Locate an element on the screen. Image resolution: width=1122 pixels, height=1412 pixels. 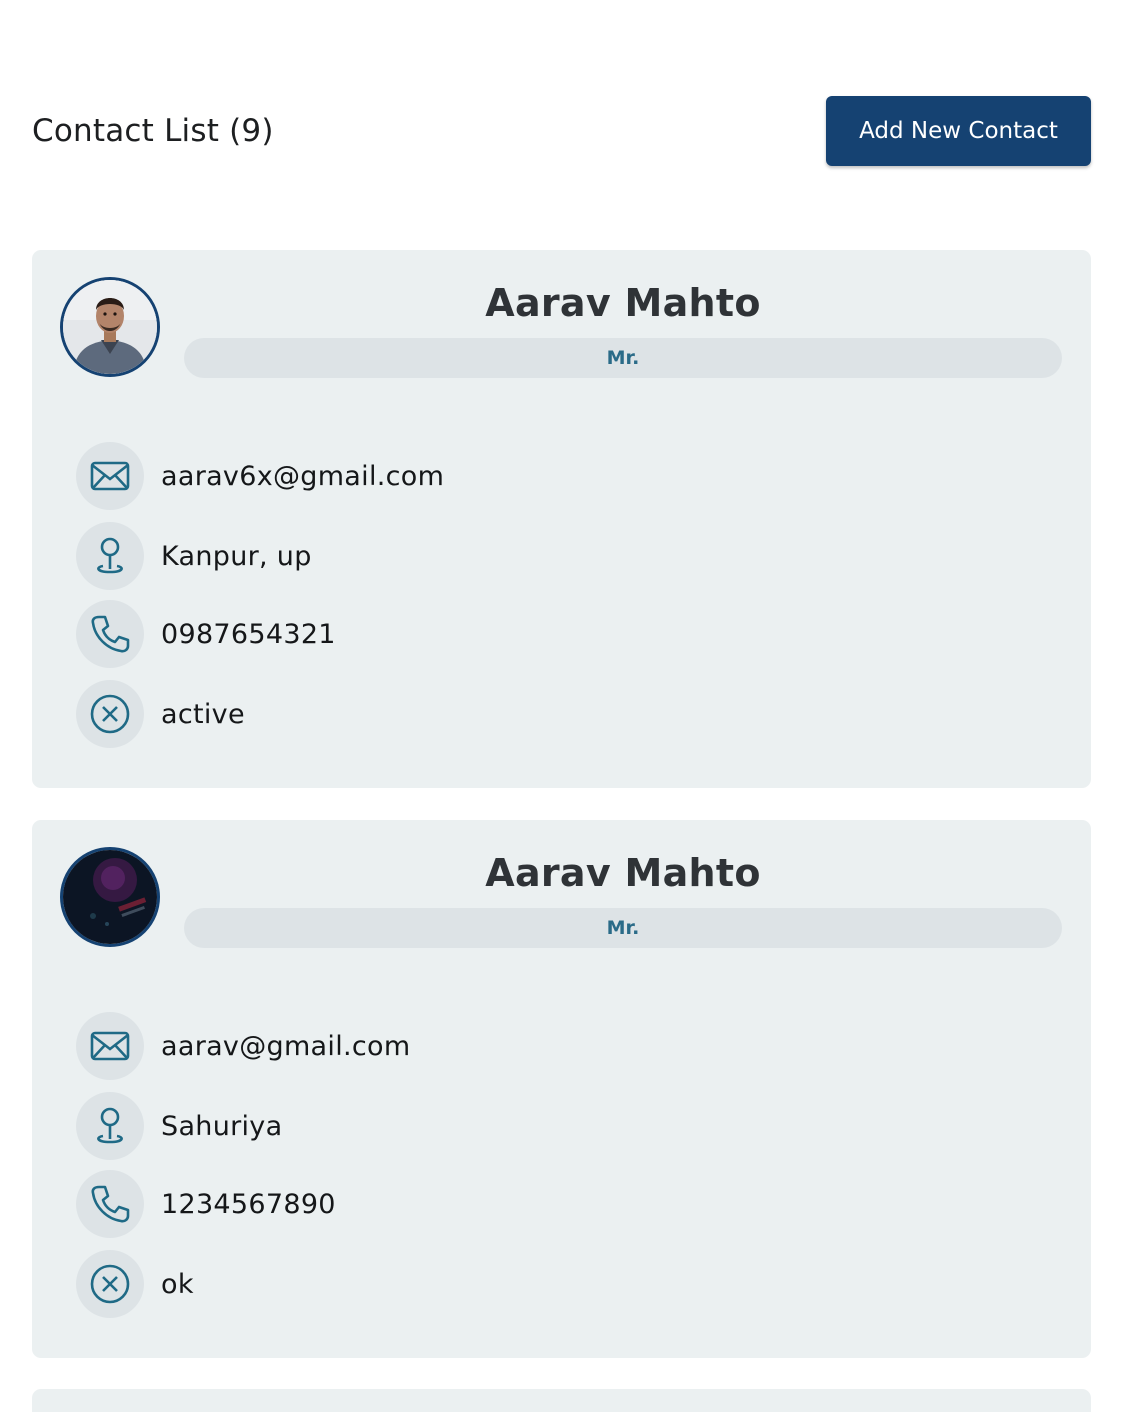
dark-image is located at coordinates (110, 897).